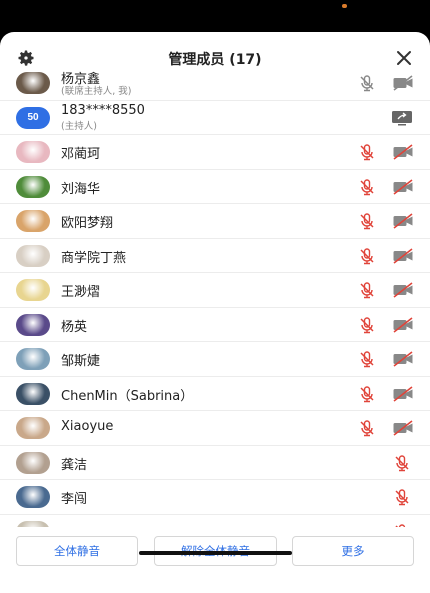 The height and width of the screenshot is (593, 430). Describe the element at coordinates (74, 465) in the screenshot. I see `participant-name: 龚洁` at that location.